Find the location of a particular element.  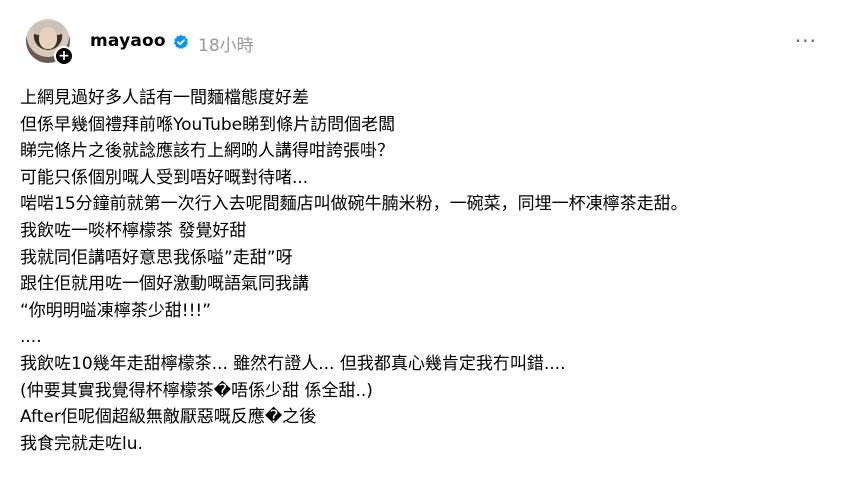

post-text-line: 啱啱15分鐘前就第一次行入去呢間麵店叫做碗牛腩米粉，一碗菜，同埋一杯凍檸茶走甜。 is located at coordinates (354, 204).